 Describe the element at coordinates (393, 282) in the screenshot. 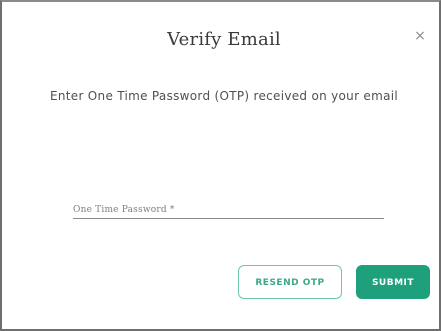

I see `submit-button: SUBMIT` at that location.